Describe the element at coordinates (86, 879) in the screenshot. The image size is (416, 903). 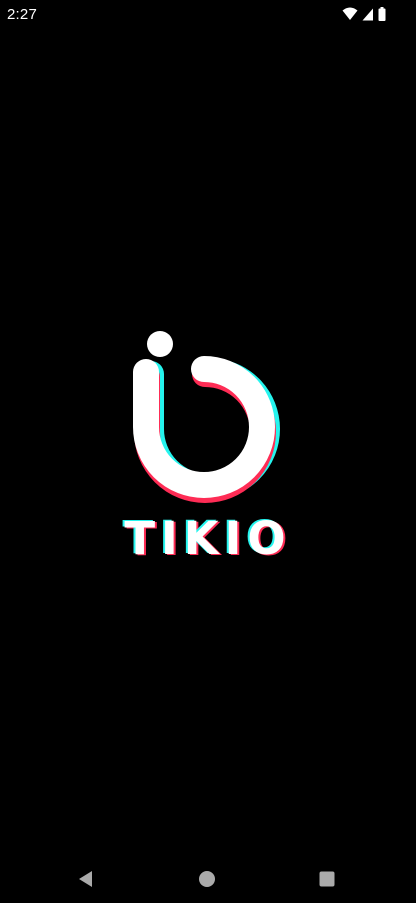
I see `back-icon` at that location.